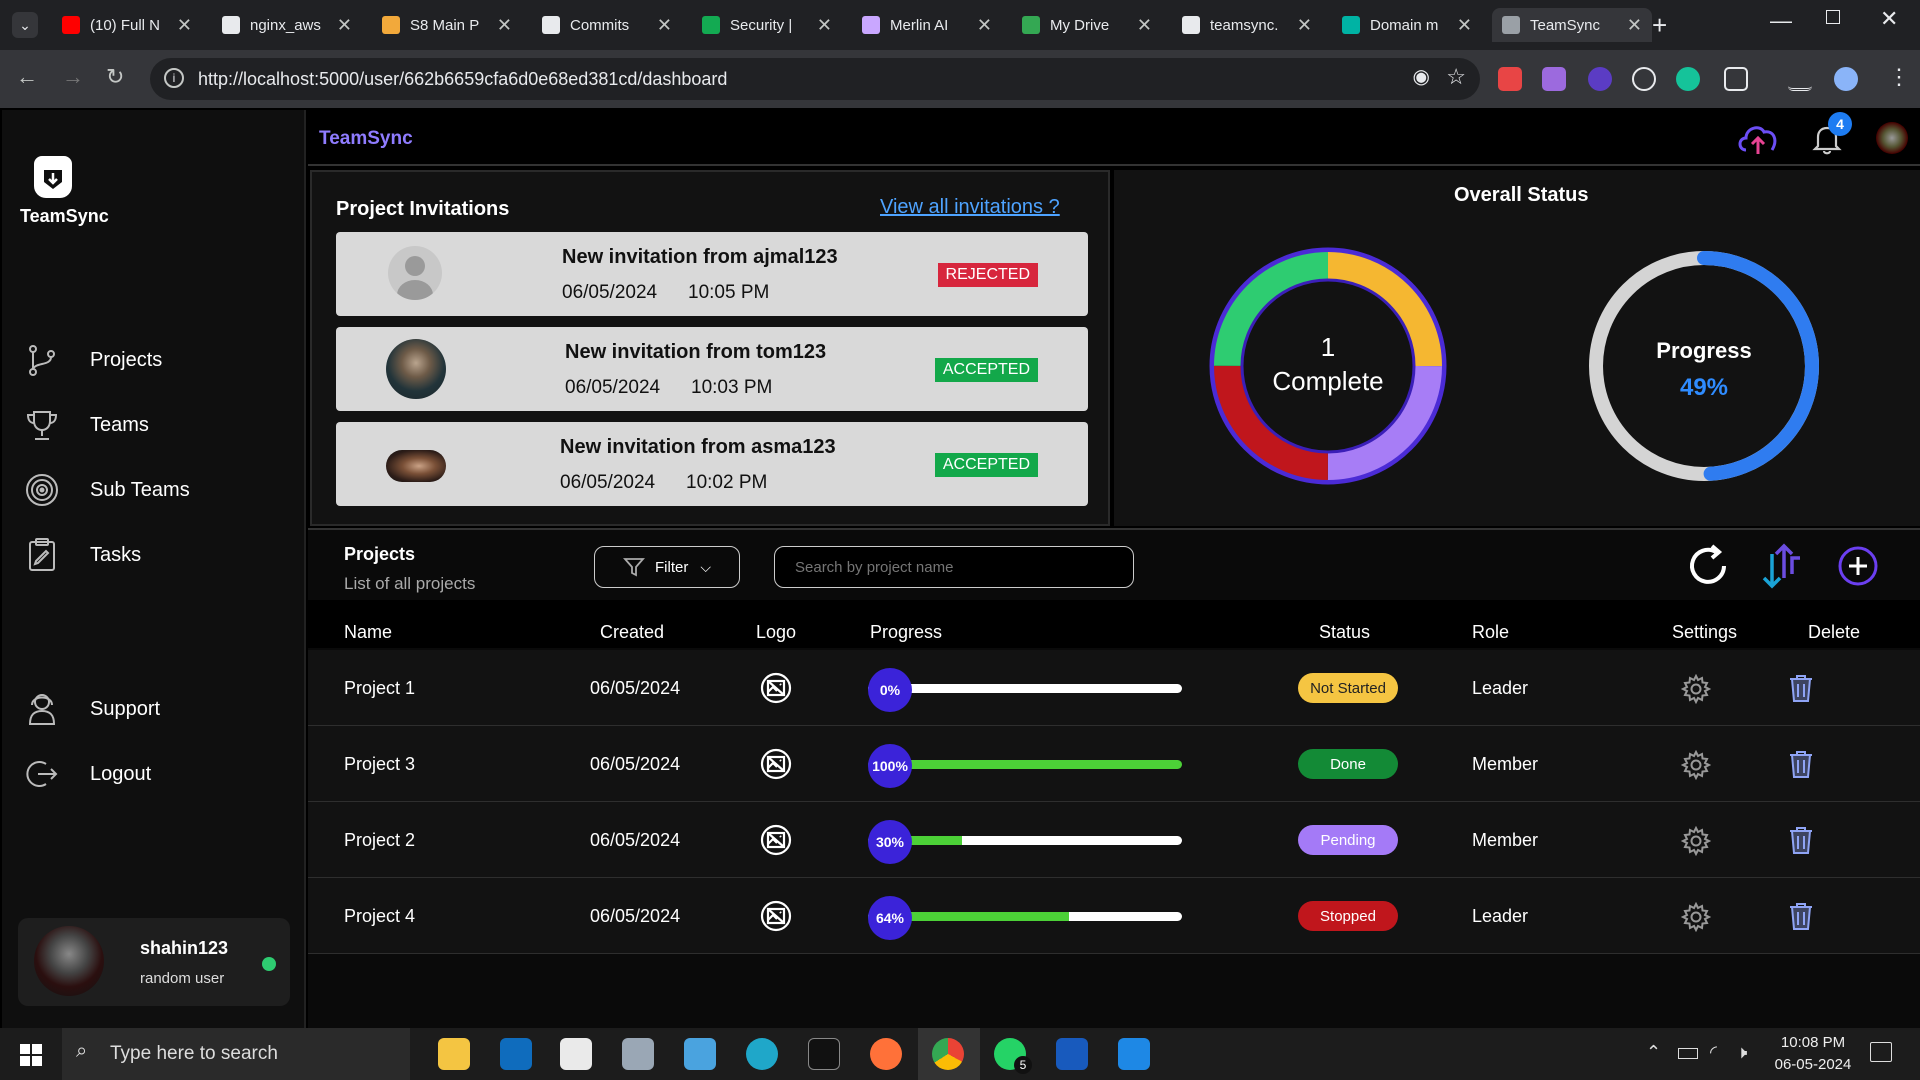 The width and height of the screenshot is (1920, 1080). Describe the element at coordinates (1892, 138) in the screenshot. I see `header-avatar` at that location.